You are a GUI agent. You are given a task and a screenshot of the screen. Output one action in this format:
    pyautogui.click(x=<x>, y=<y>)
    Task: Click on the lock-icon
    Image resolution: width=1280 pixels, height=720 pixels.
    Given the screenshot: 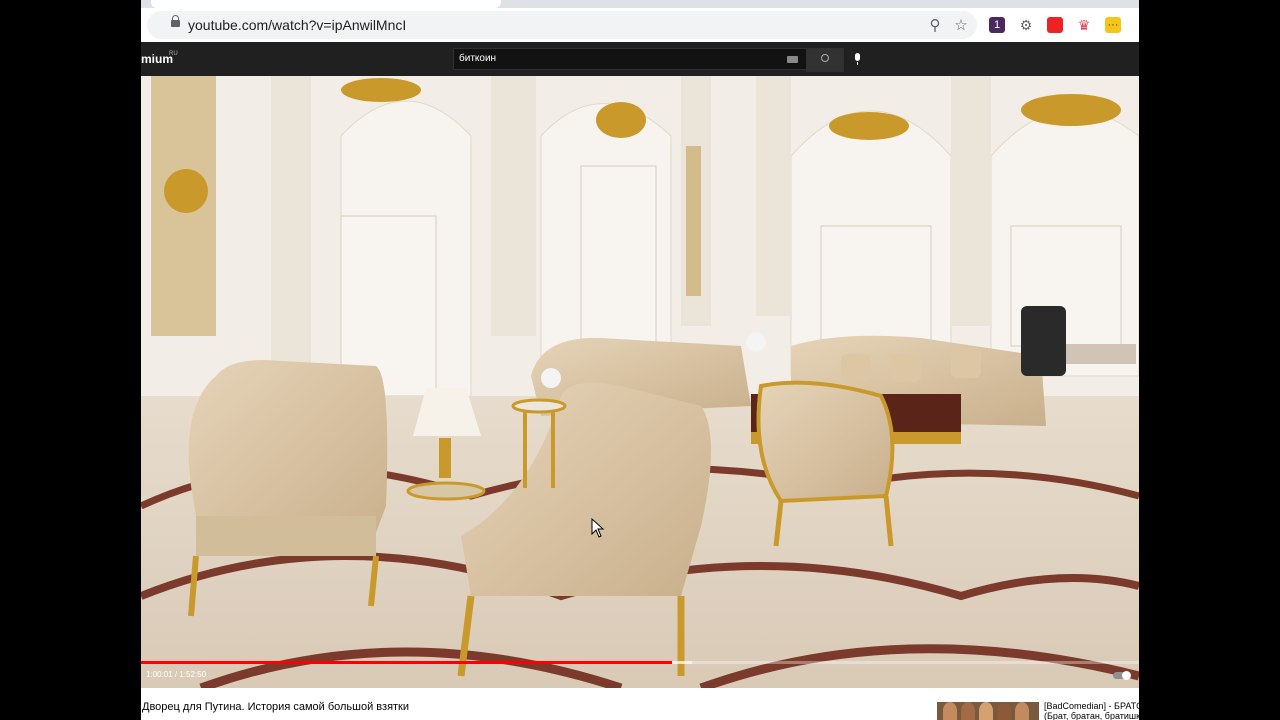 What is the action you would take?
    pyautogui.click(x=175, y=21)
    